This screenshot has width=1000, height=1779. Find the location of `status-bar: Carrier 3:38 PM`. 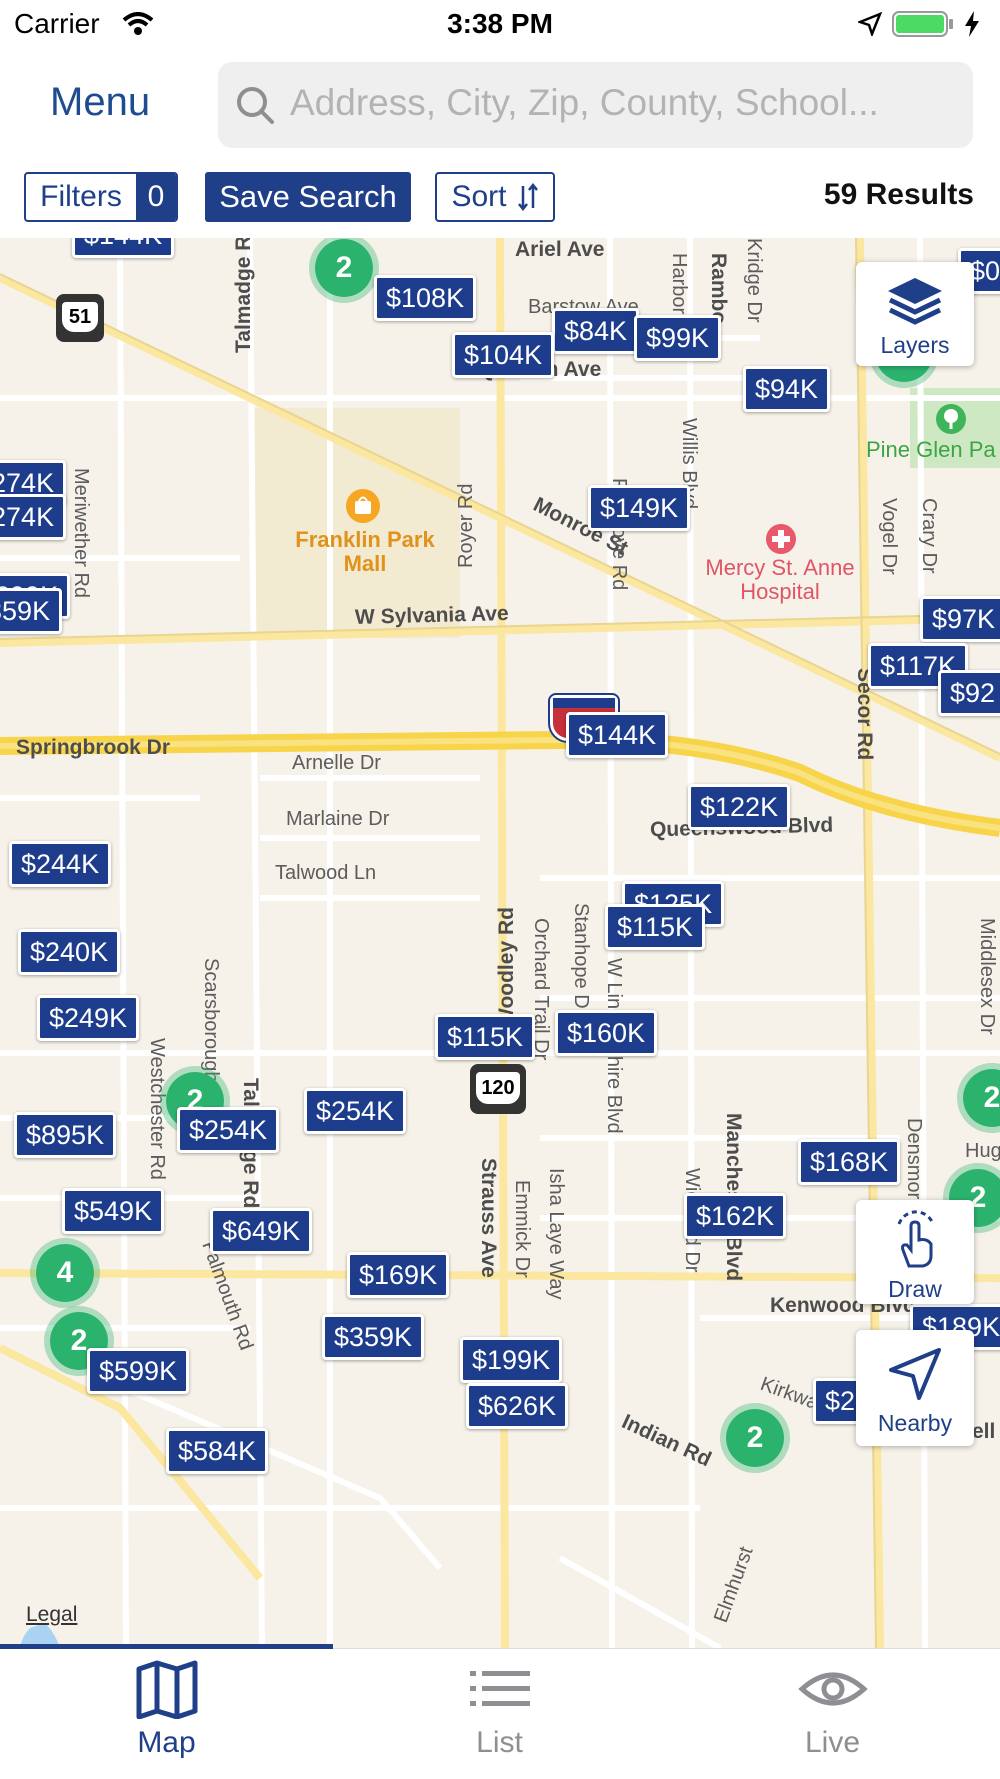

status-bar: Carrier 3:38 PM is located at coordinates (500, 25).